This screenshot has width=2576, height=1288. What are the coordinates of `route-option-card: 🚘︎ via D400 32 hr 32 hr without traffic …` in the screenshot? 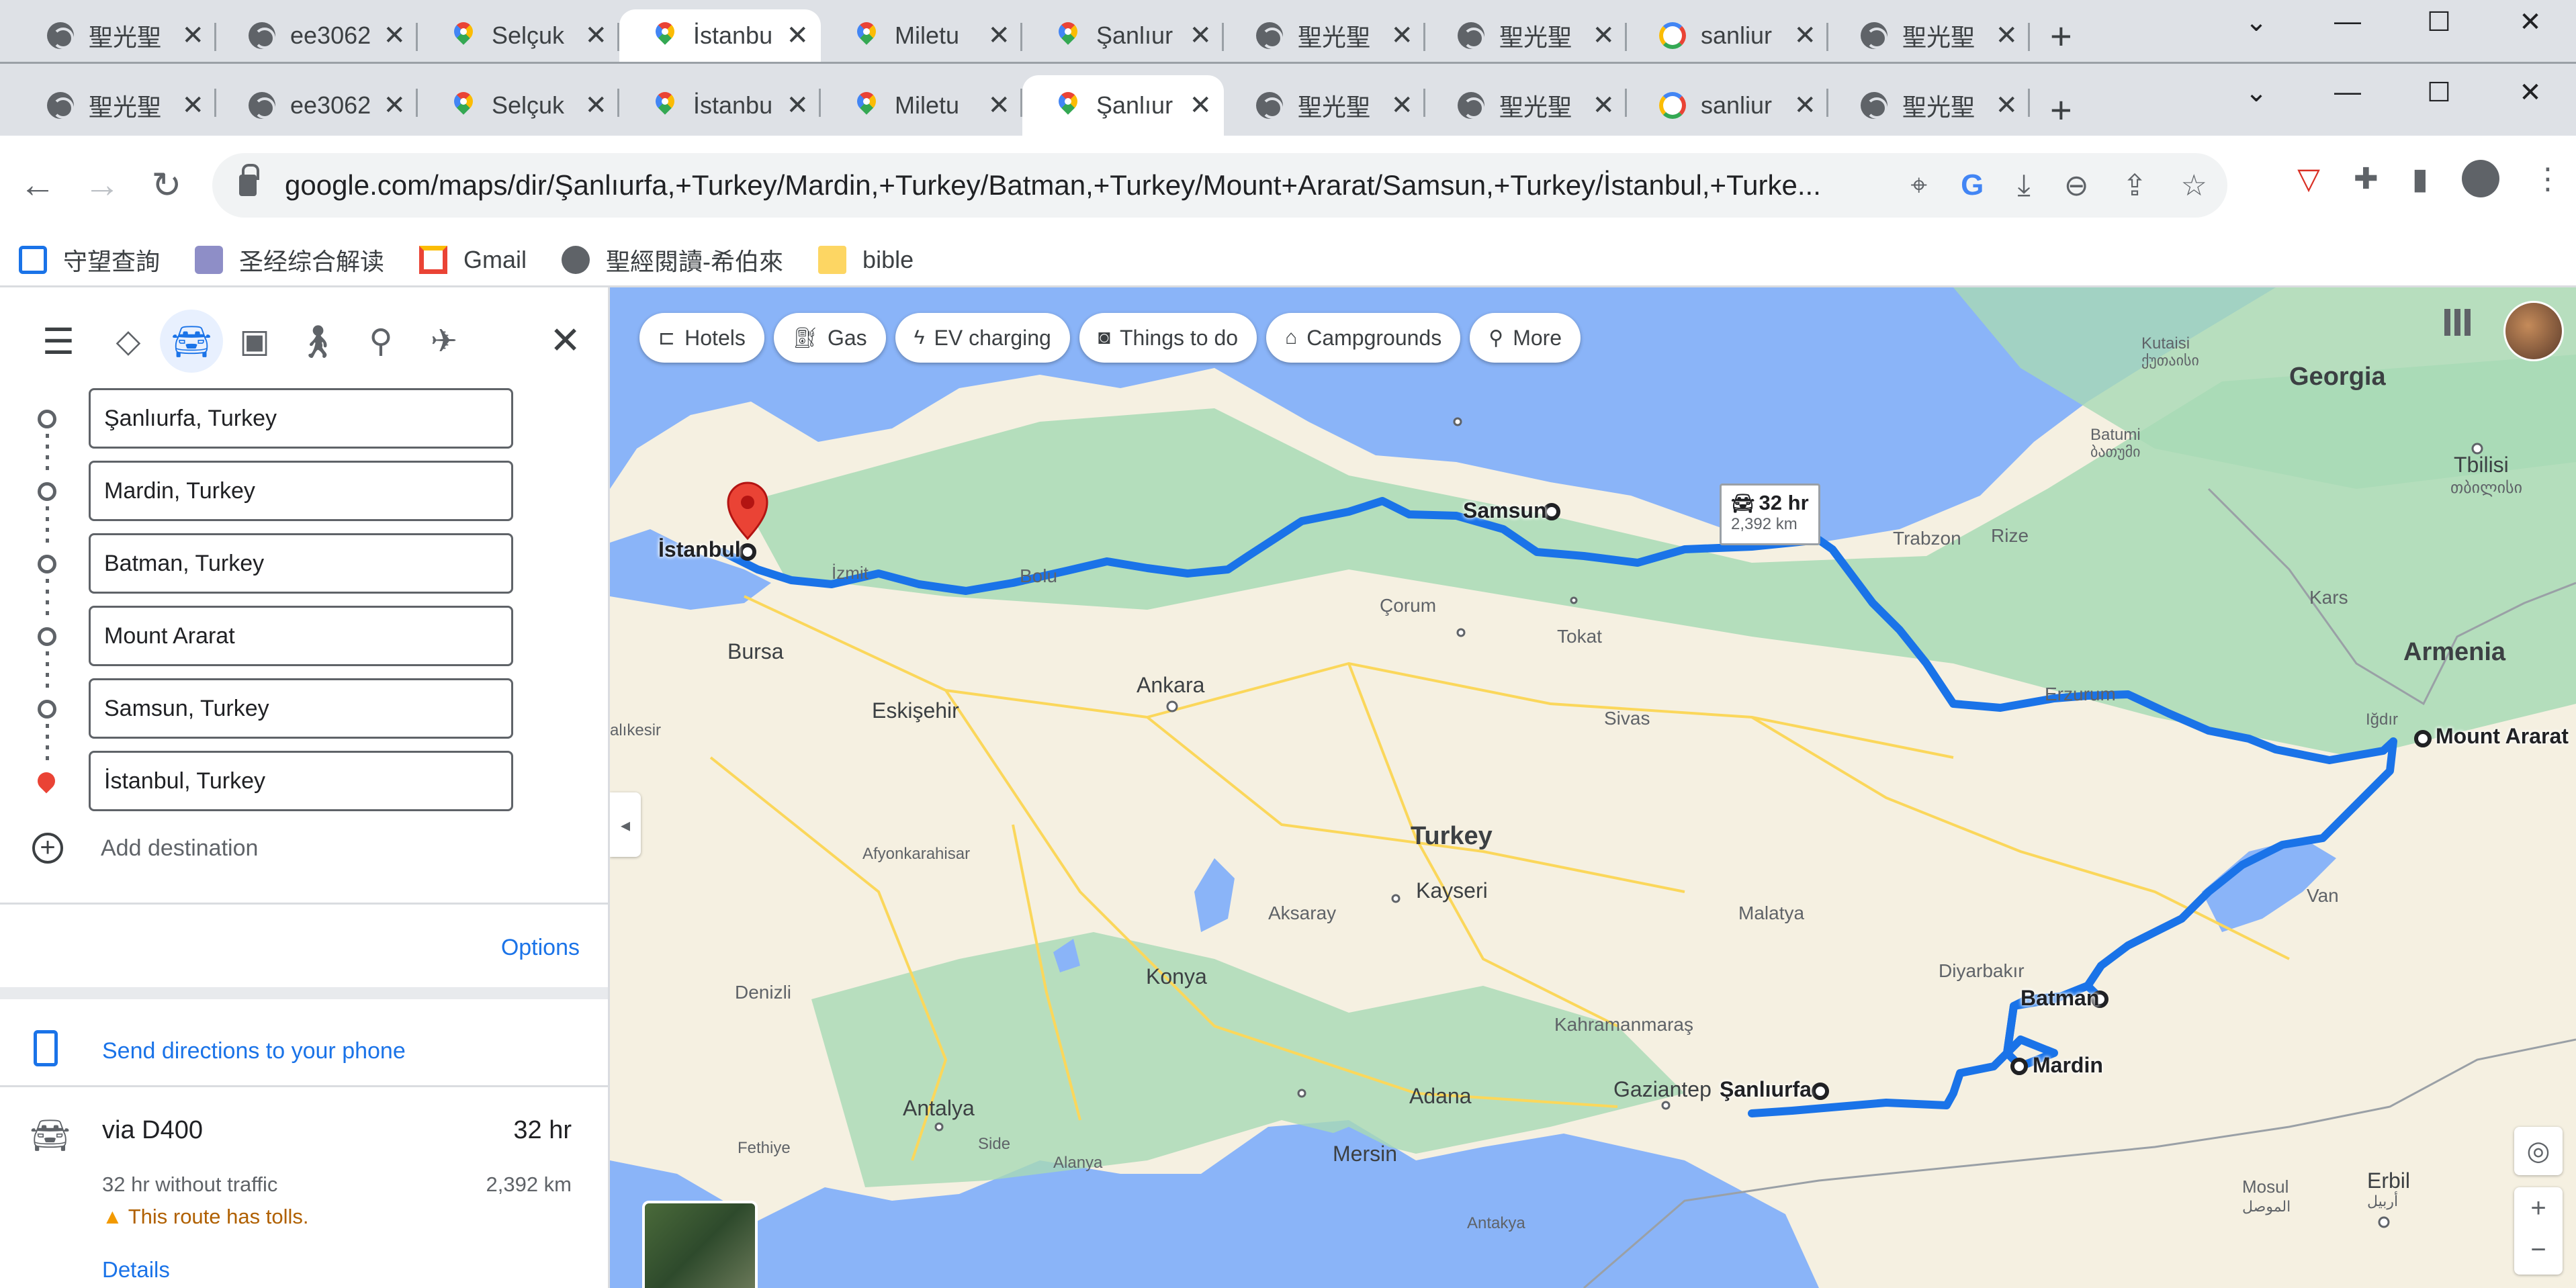 It's located at (304, 1198).